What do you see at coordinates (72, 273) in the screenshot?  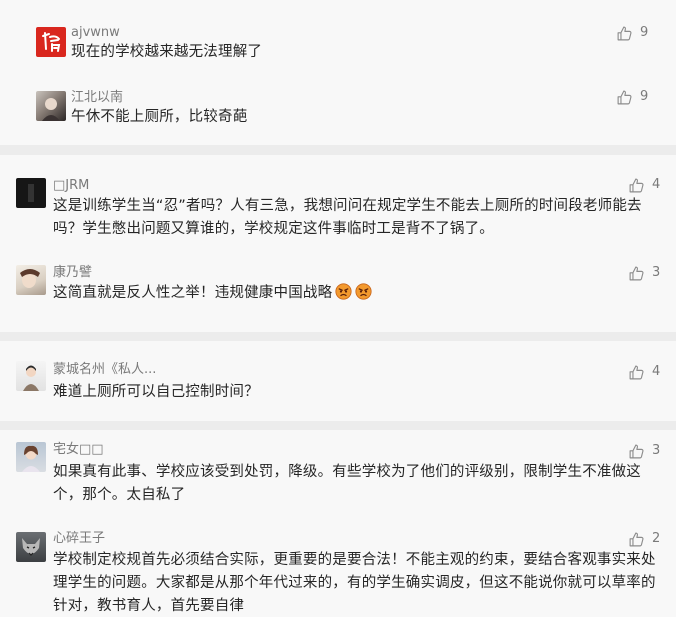 I see `comment-nickname: 康乃譬` at bounding box center [72, 273].